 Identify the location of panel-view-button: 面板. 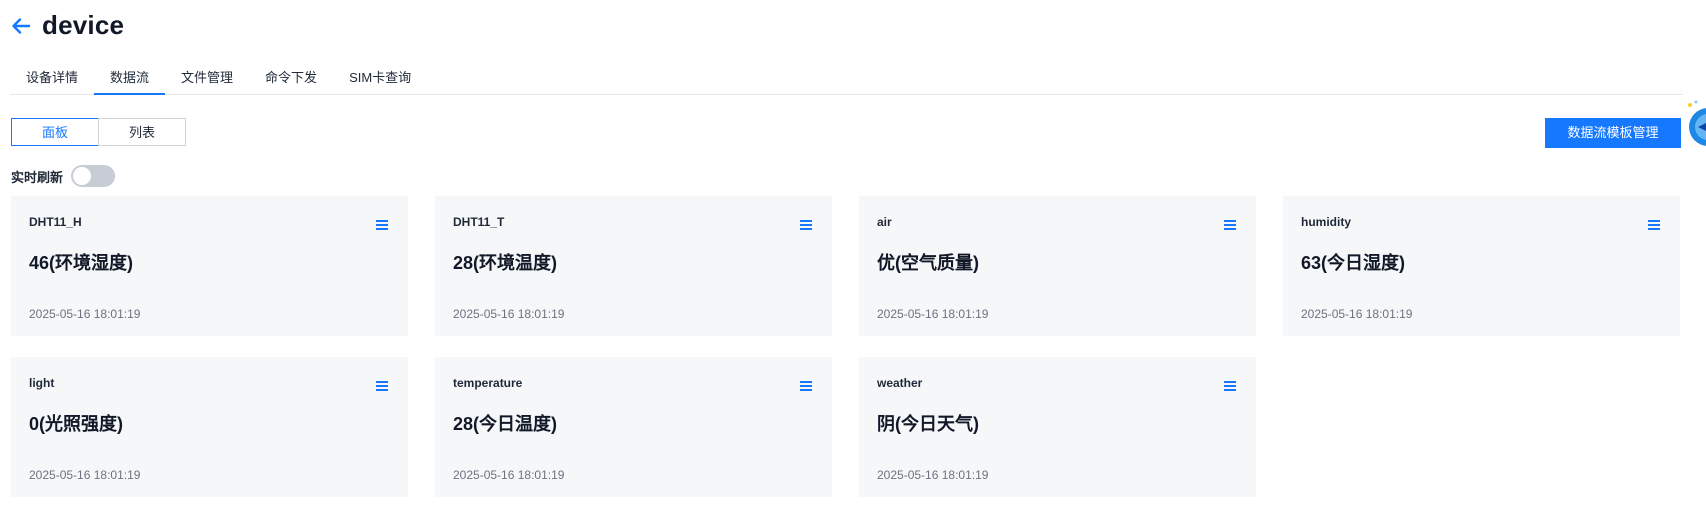
(55, 132).